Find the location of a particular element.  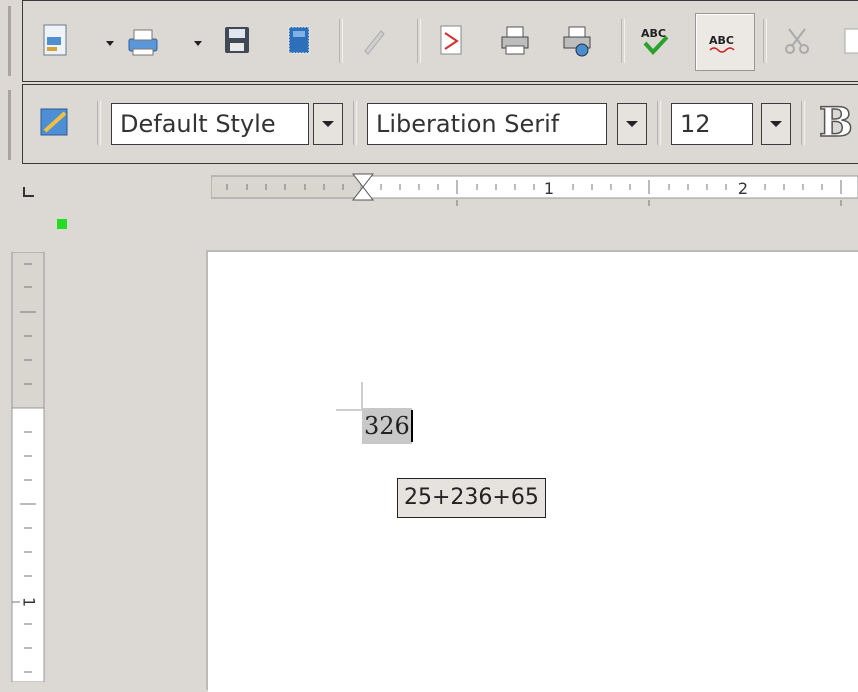

ruler-label-2: 2 is located at coordinates (743, 188).